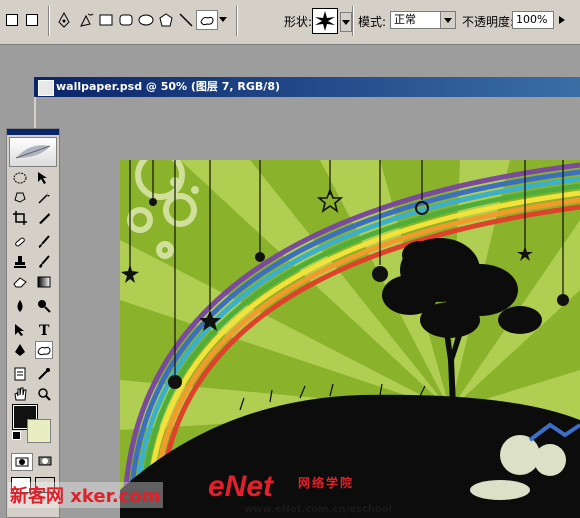 Image resolution: width=580 pixels, height=518 pixels. What do you see at coordinates (22, 462) in the screenshot?
I see `standard-mode-icon` at bounding box center [22, 462].